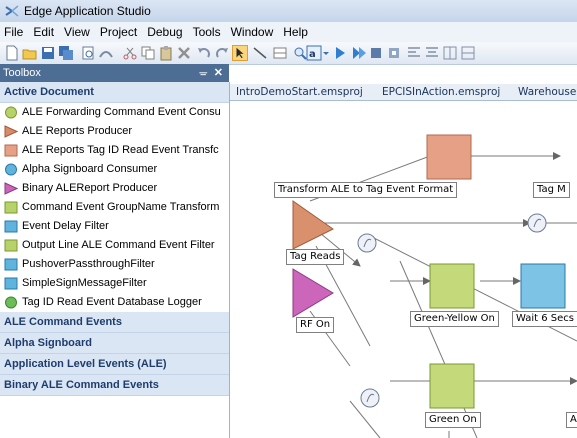  I want to click on toolbox-item-label: ALE Reports Producer, so click(77, 131).